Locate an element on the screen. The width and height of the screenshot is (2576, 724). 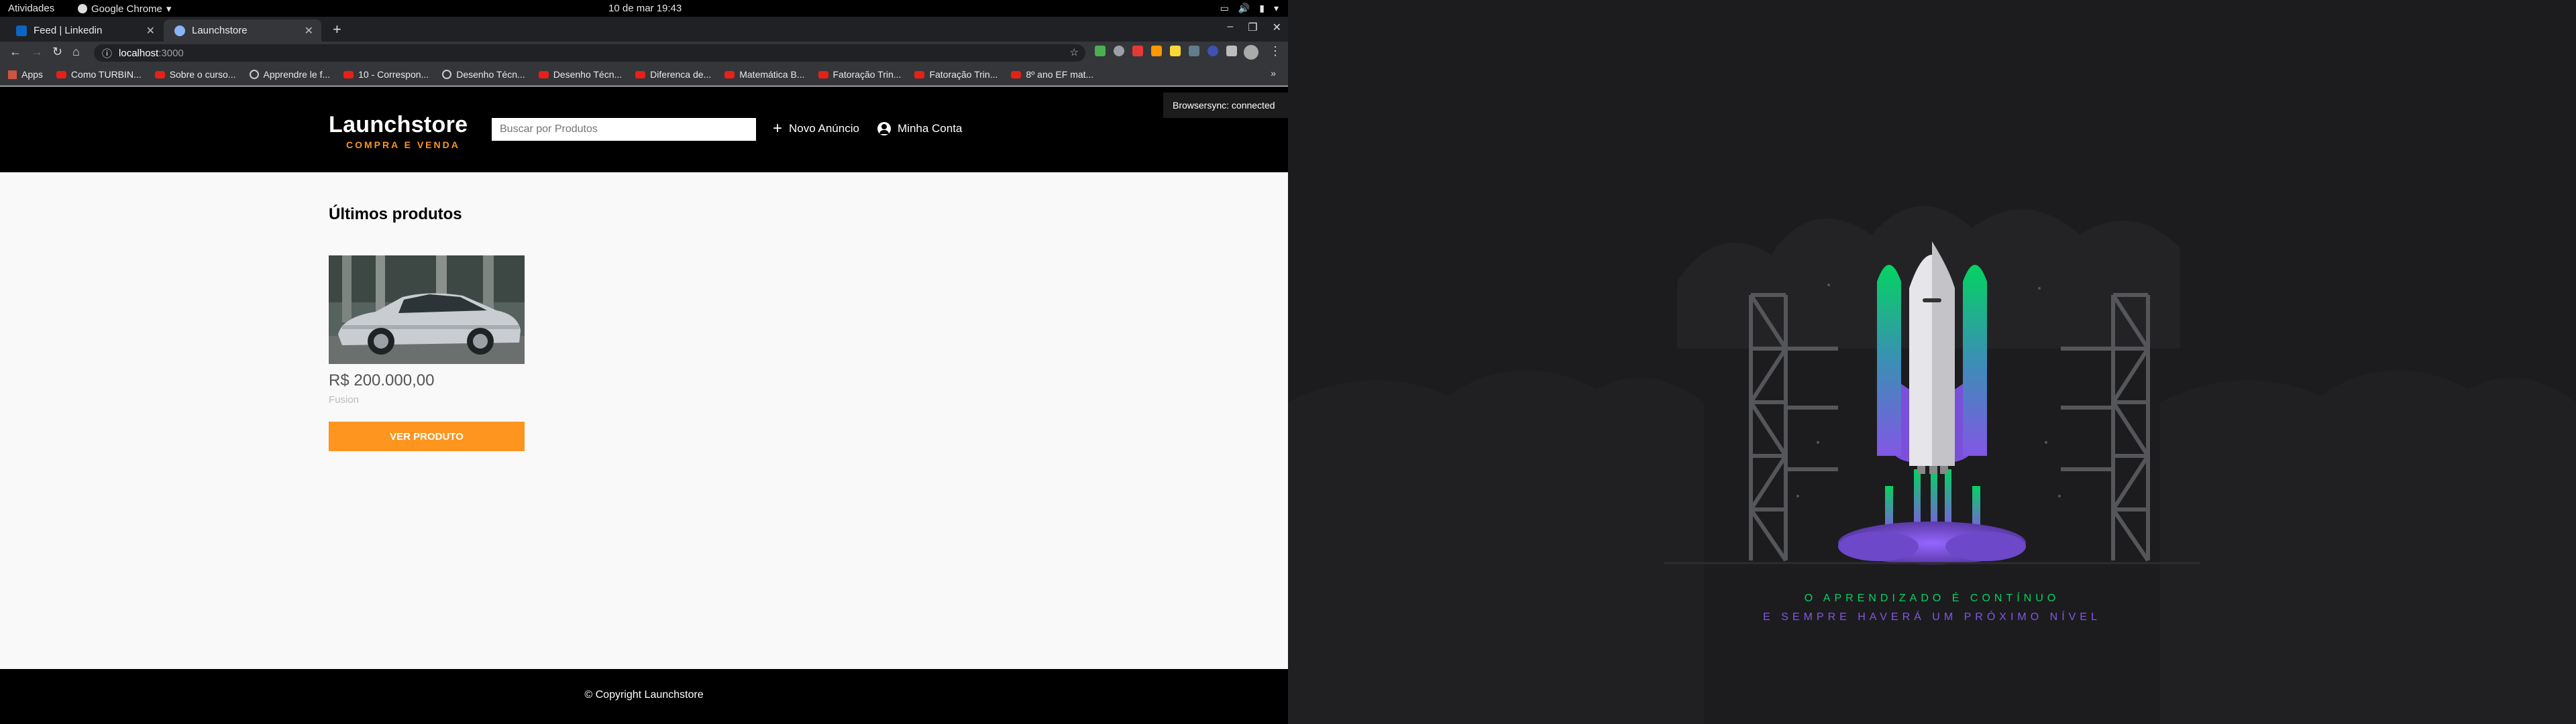
activities-button: Atividades is located at coordinates (31, 8).